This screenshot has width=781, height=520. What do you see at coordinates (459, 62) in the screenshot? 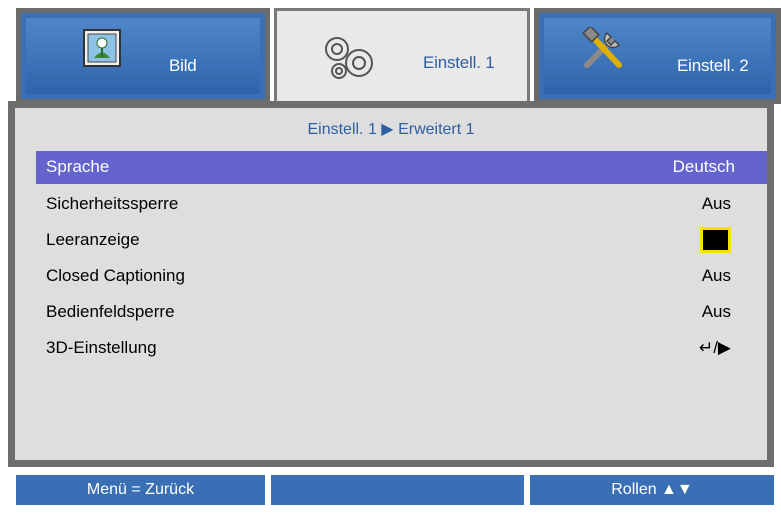
I see `tab-einstell-1-label: Einstell. 1` at bounding box center [459, 62].